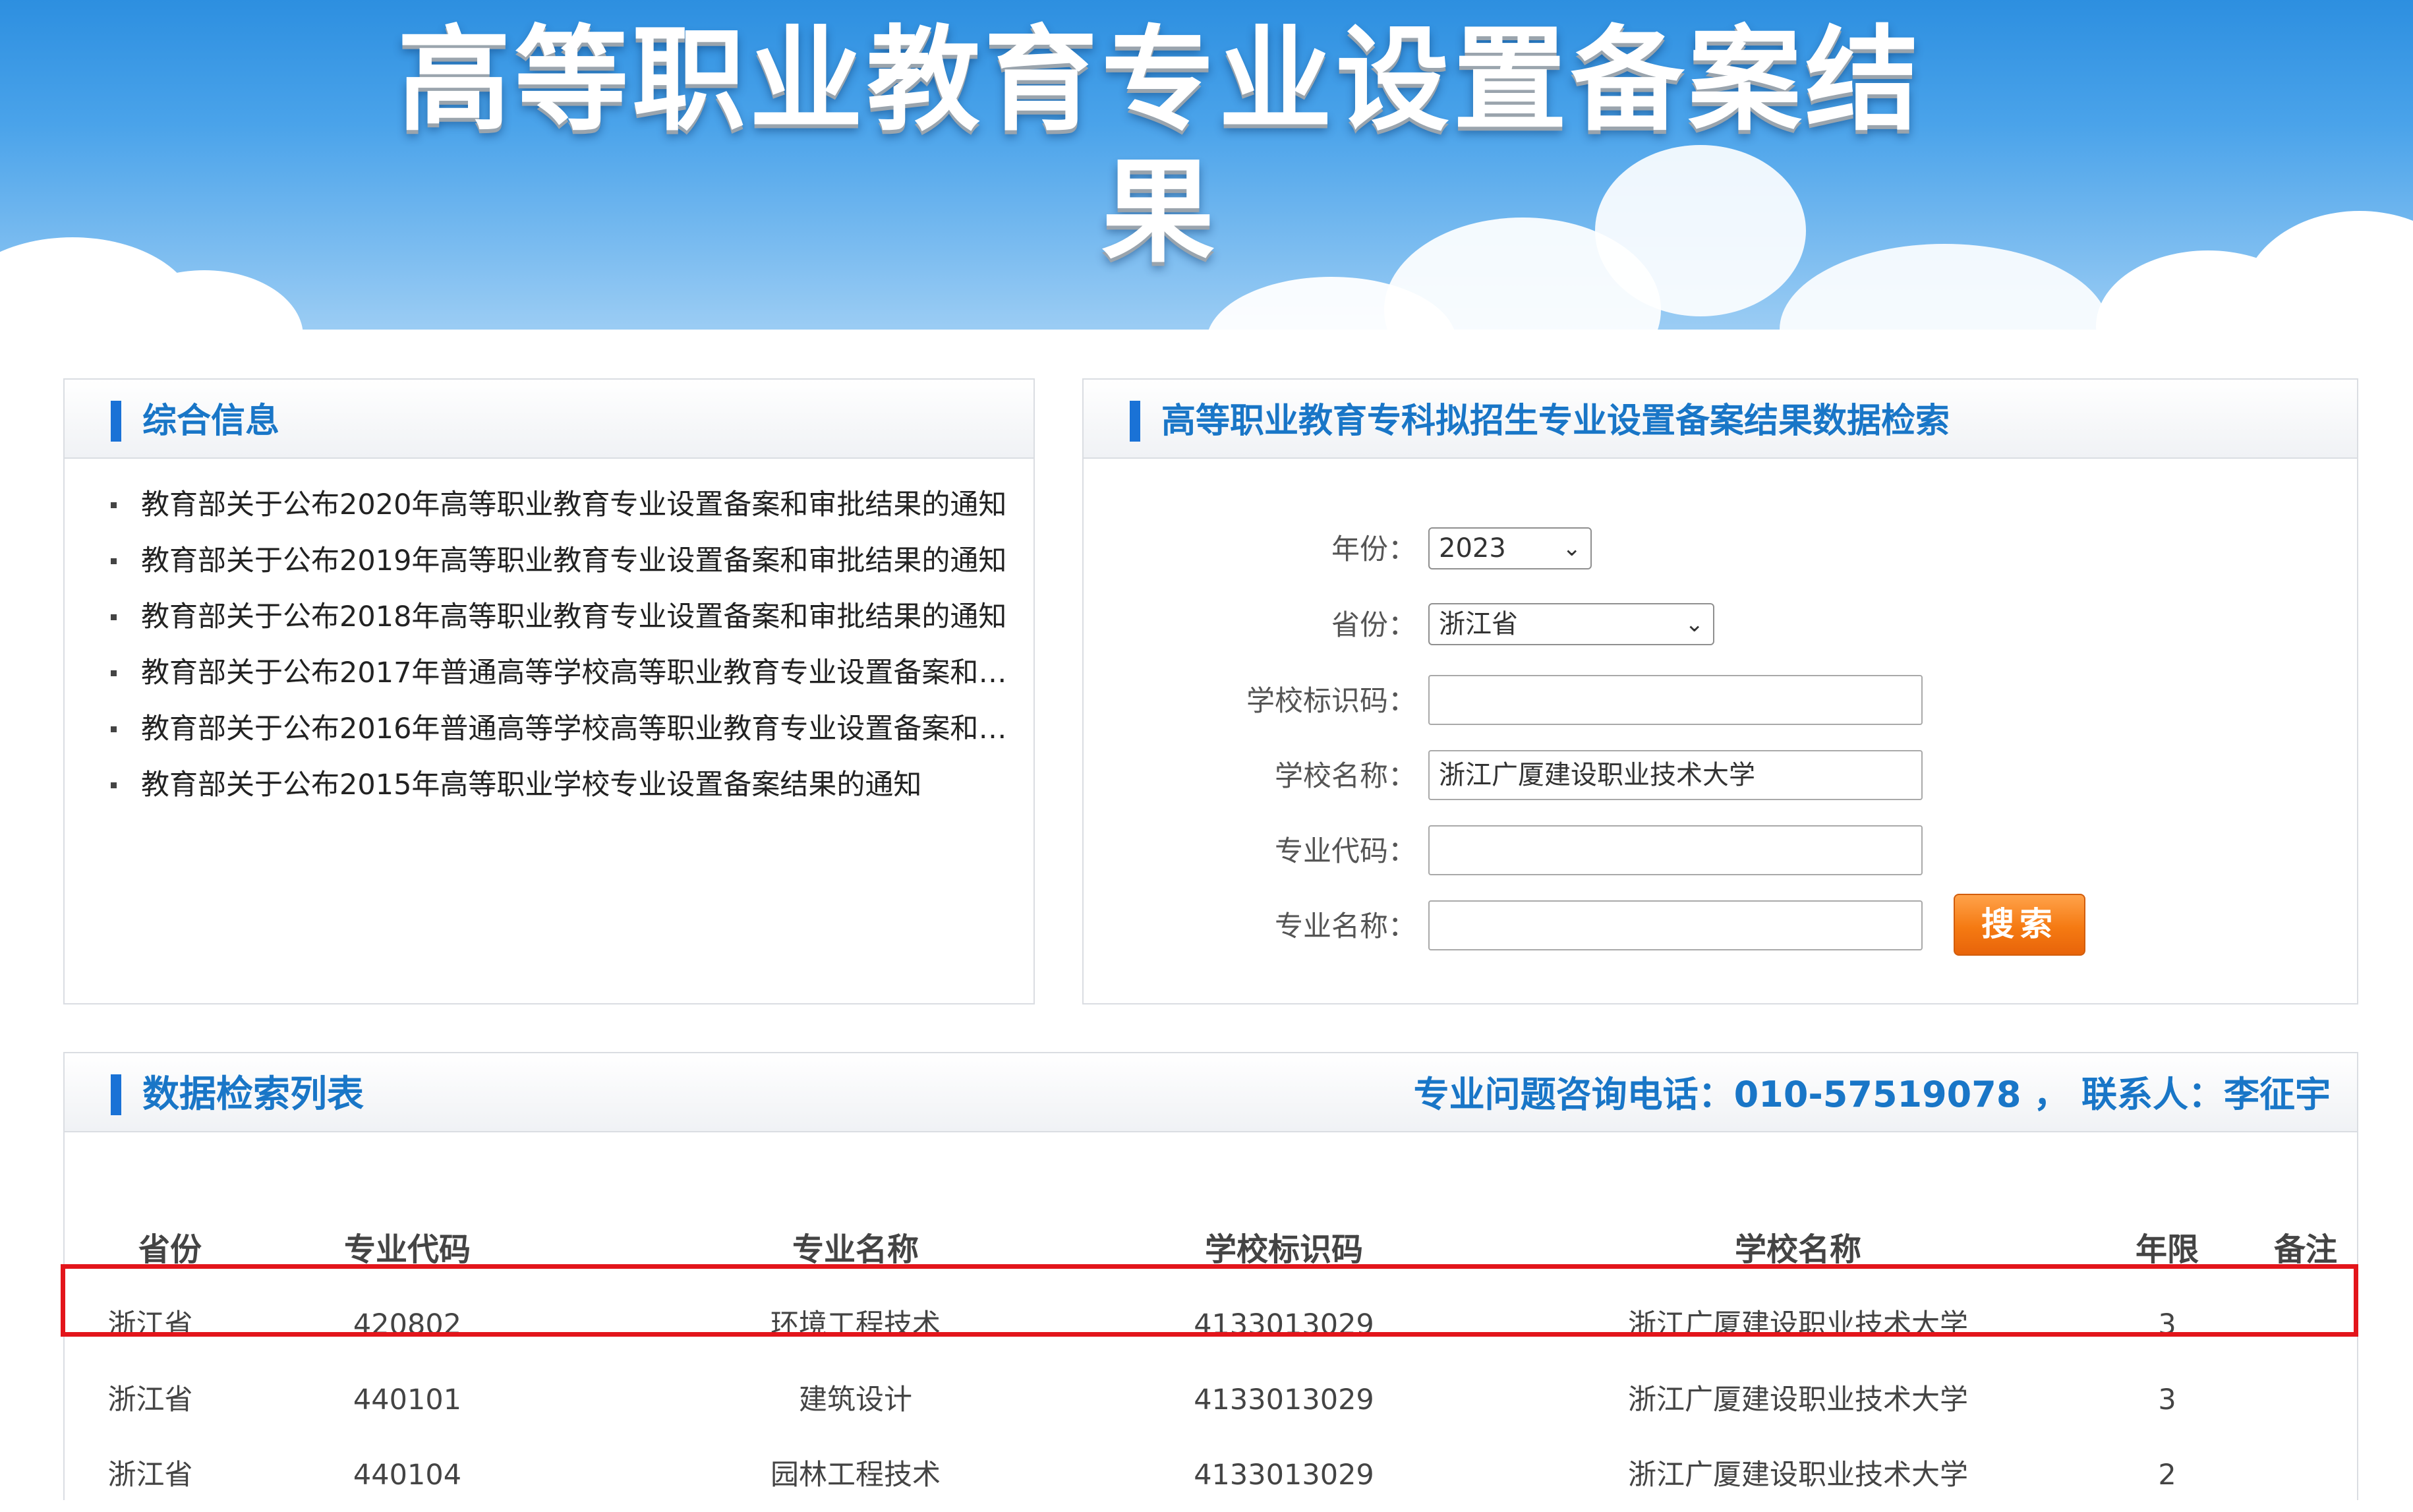 The width and height of the screenshot is (2413, 1512). I want to click on news-link: 教育部关于公布2019年高等职业教育专业设置备案和审批结果的通知, so click(569, 561).